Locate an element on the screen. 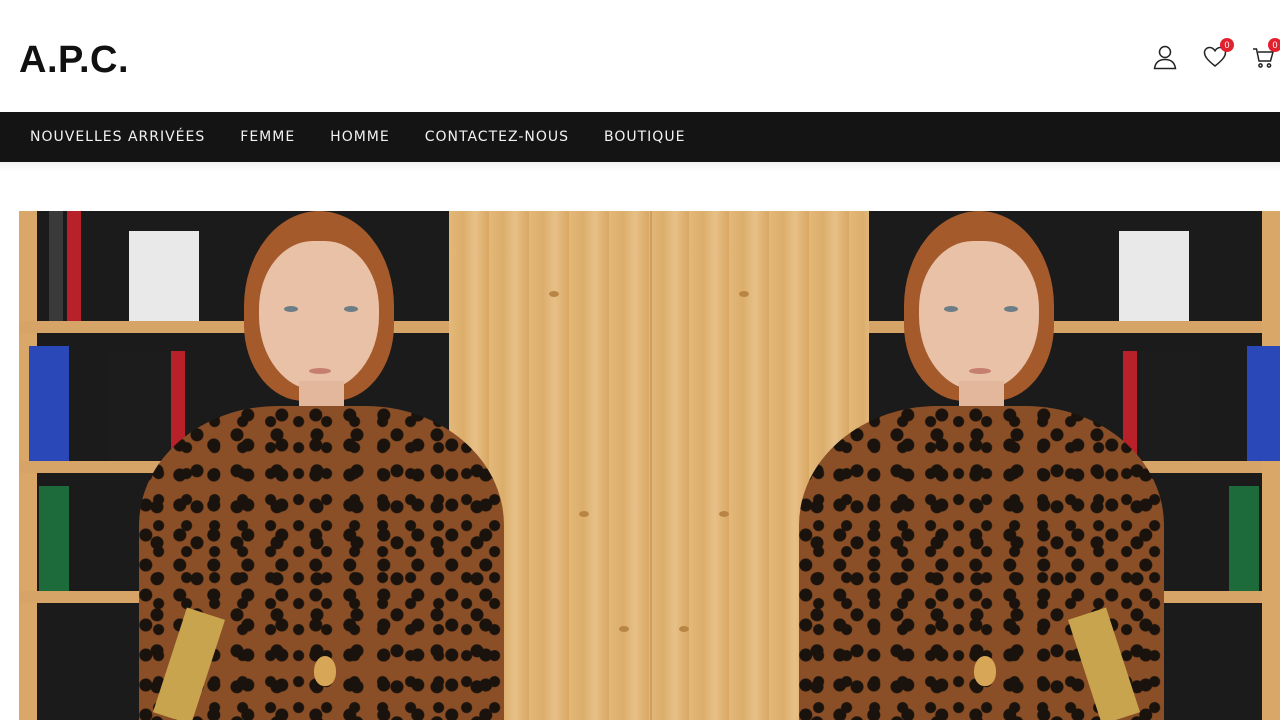  header-icons: 0 0 is located at coordinates (640, 56).